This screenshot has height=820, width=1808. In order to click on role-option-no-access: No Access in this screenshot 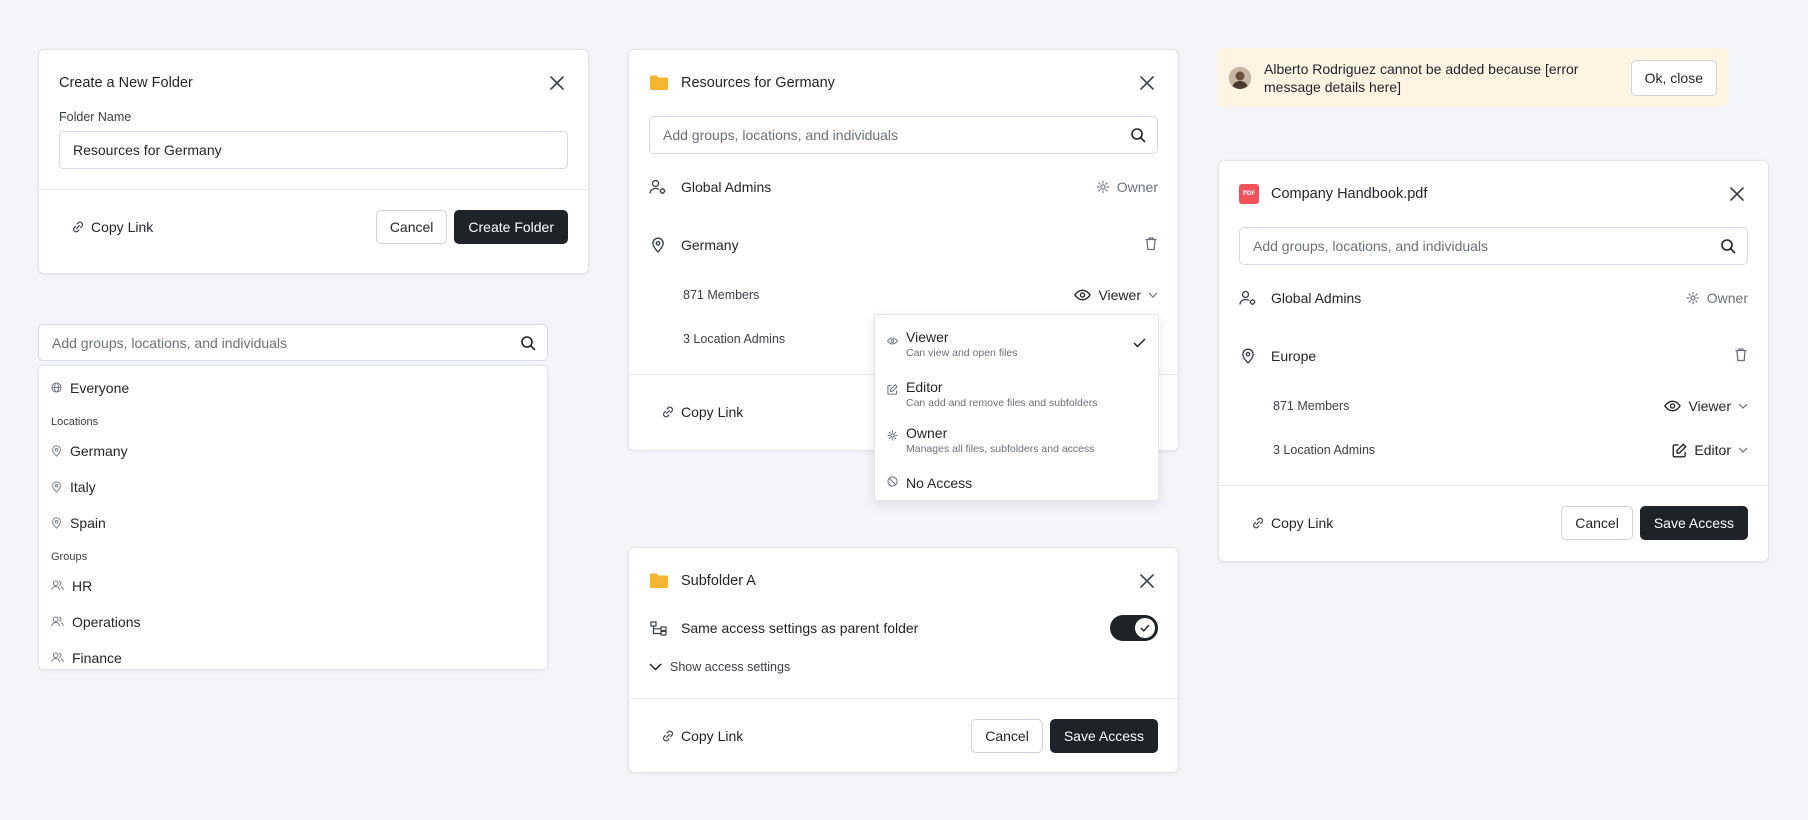, I will do `click(1016, 483)`.